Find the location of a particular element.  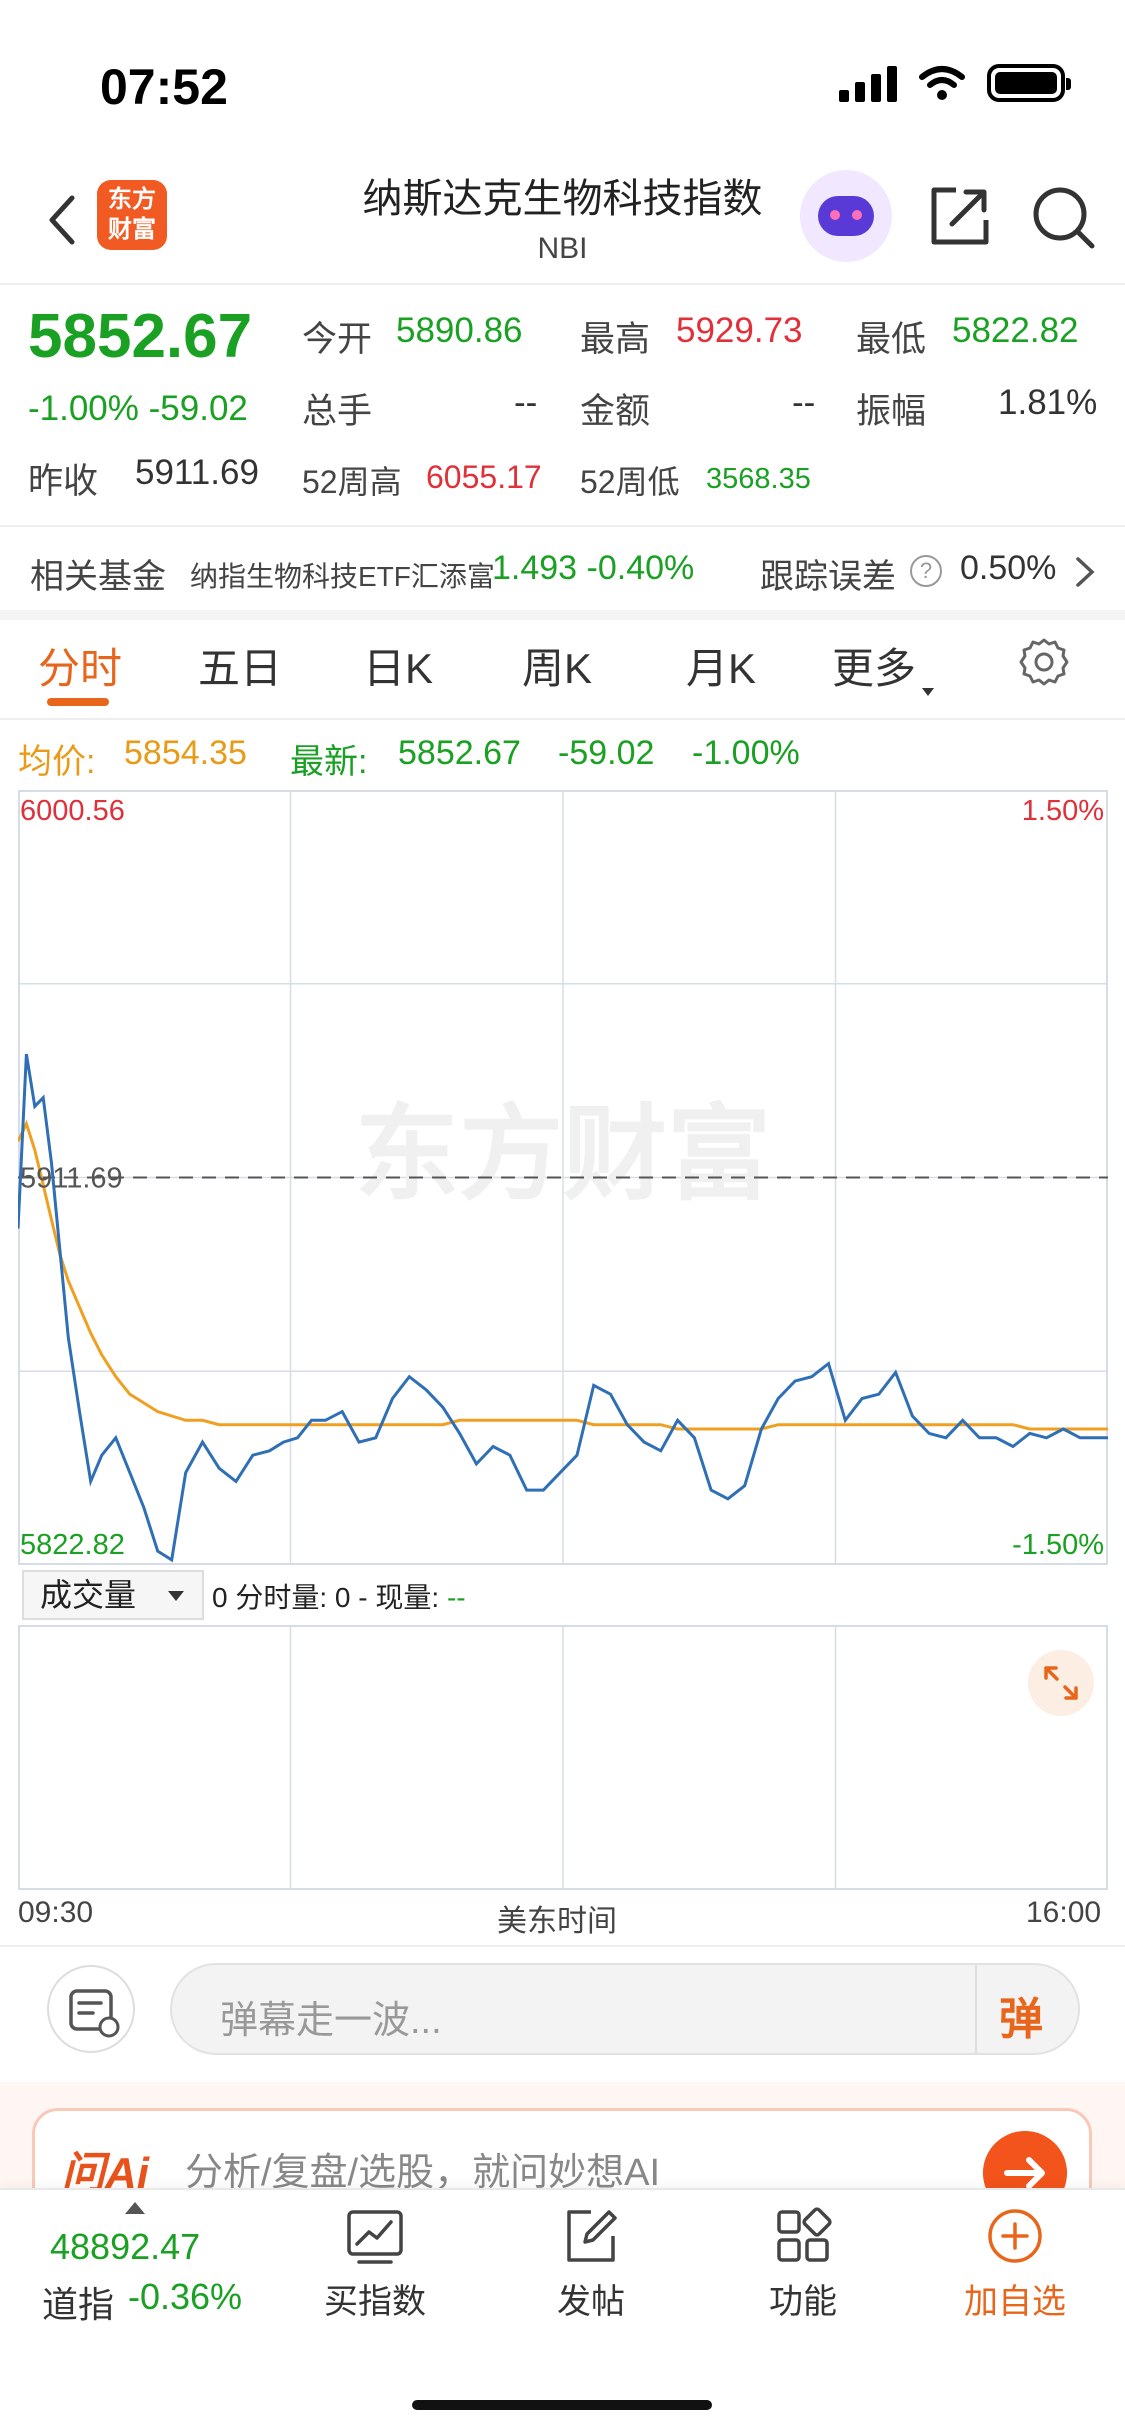

tab-more: 更多 is located at coordinates (883, 665).